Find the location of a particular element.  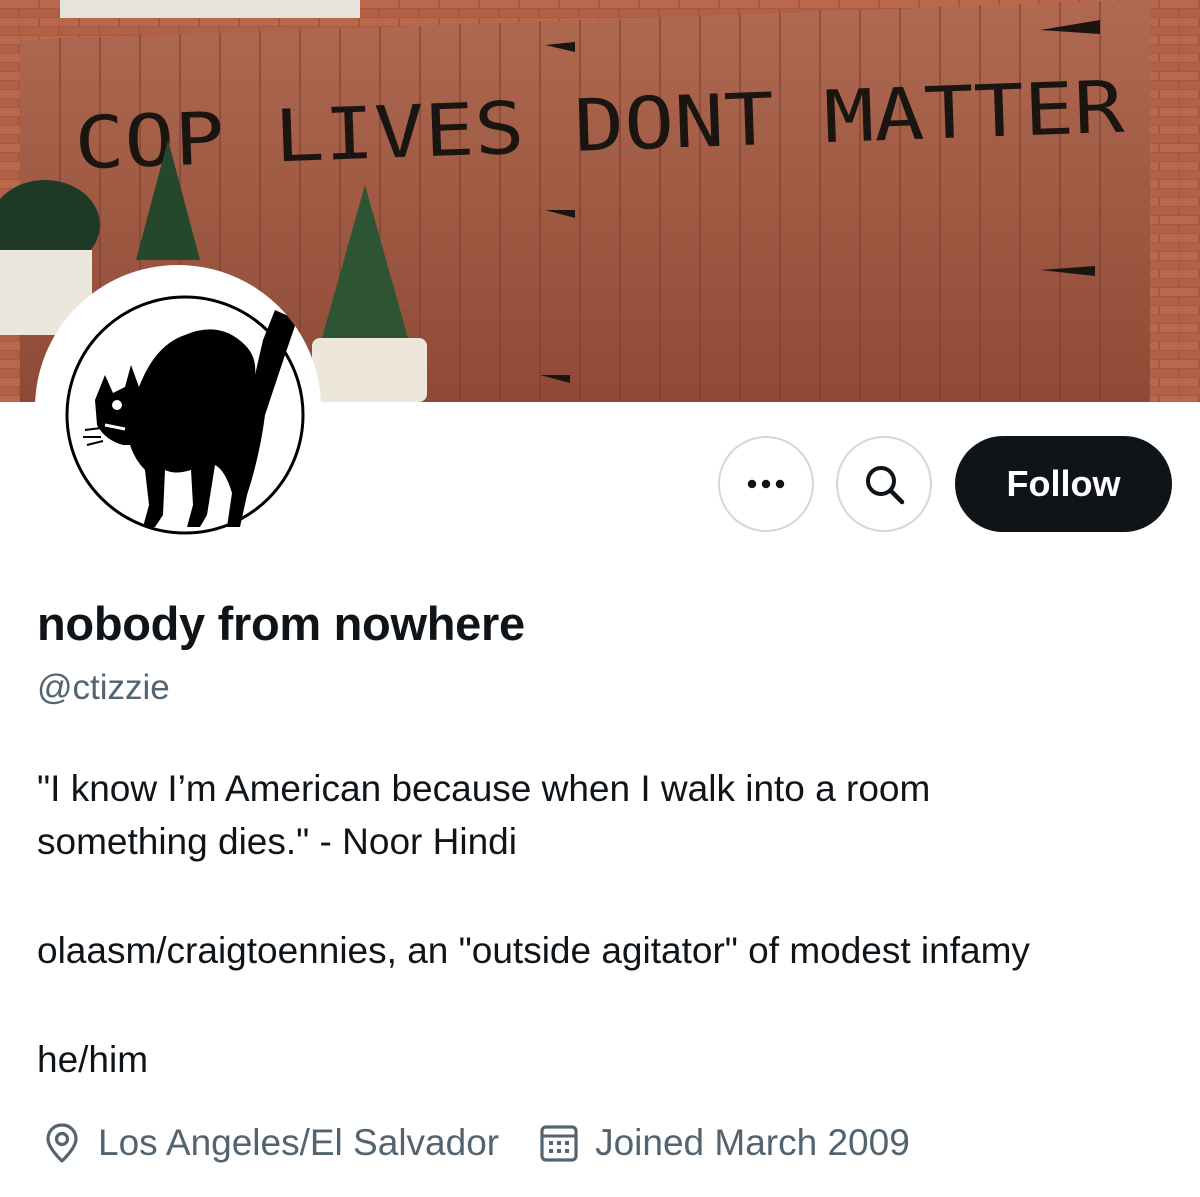

location-text: Los Angeles/El Salvador is located at coordinates (299, 1142).